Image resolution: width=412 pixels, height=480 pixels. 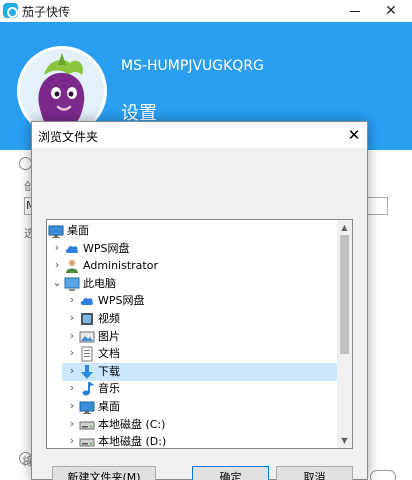 I want to click on dialog-title: 浏览文件夹, so click(x=68, y=137).